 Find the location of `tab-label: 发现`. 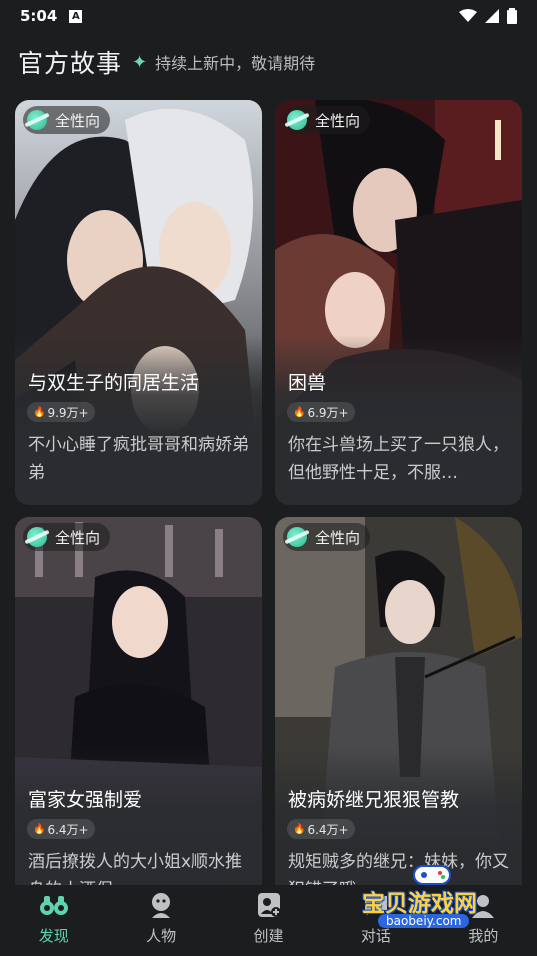

tab-label: 发现 is located at coordinates (53, 936).